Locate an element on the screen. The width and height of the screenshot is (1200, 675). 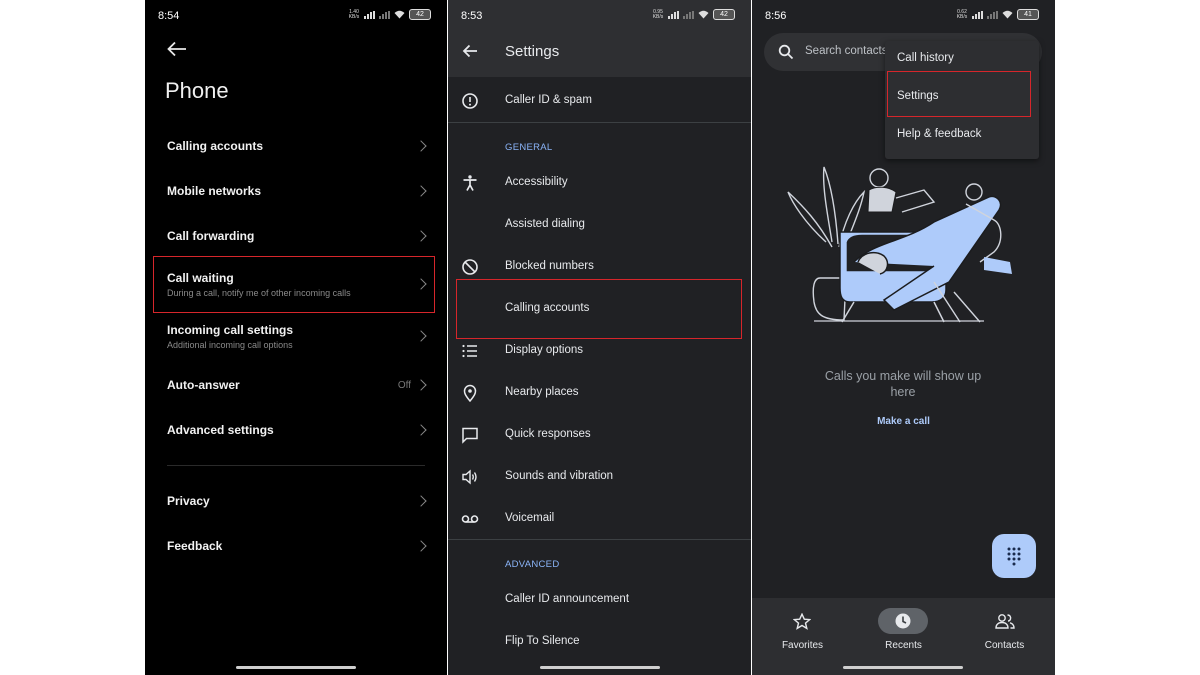
setting-value: Off is located at coordinates (404, 385).